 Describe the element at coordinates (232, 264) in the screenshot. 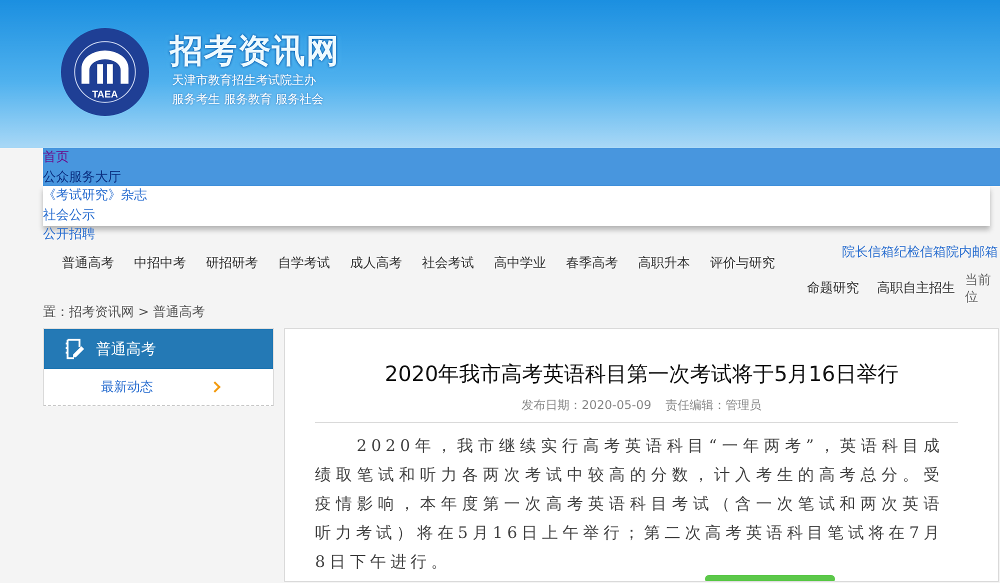

I see `nav-link: 研招研考` at that location.